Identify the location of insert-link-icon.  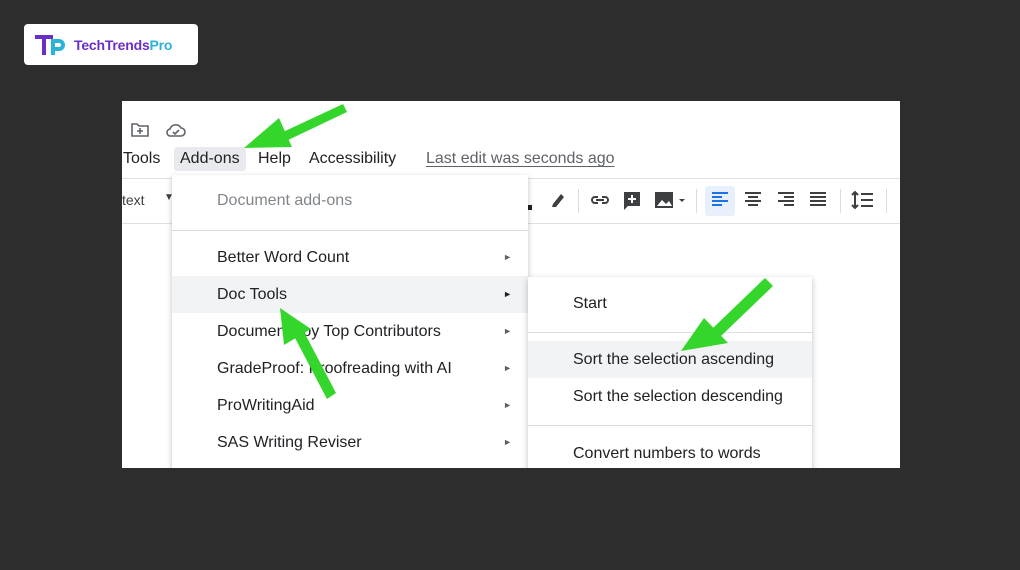
(600, 200).